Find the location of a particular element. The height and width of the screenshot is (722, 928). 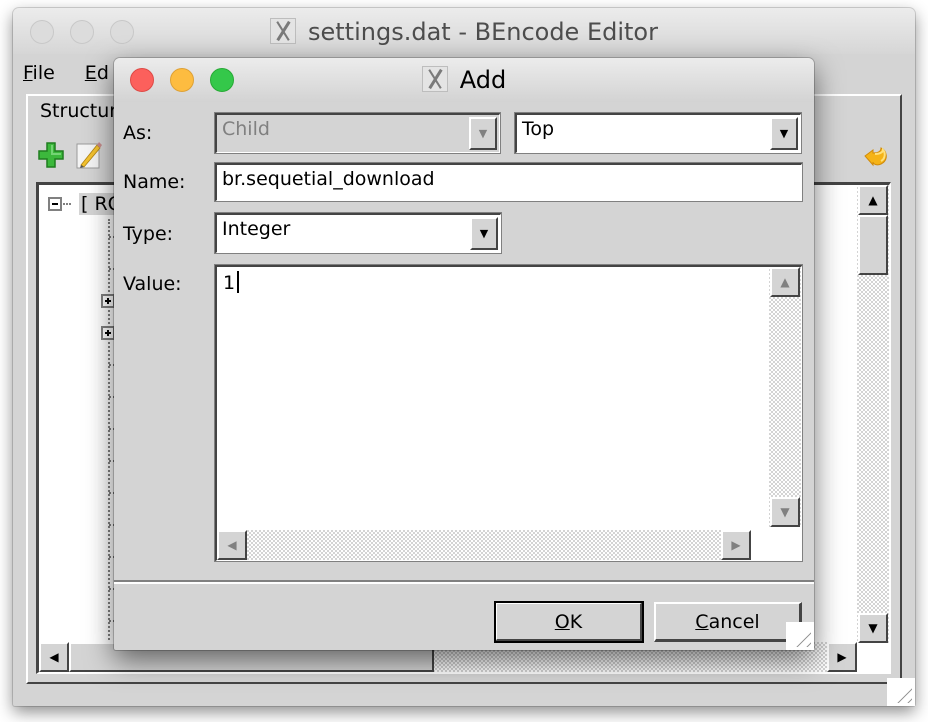

as-combobox: Child ▼ is located at coordinates (357, 133).